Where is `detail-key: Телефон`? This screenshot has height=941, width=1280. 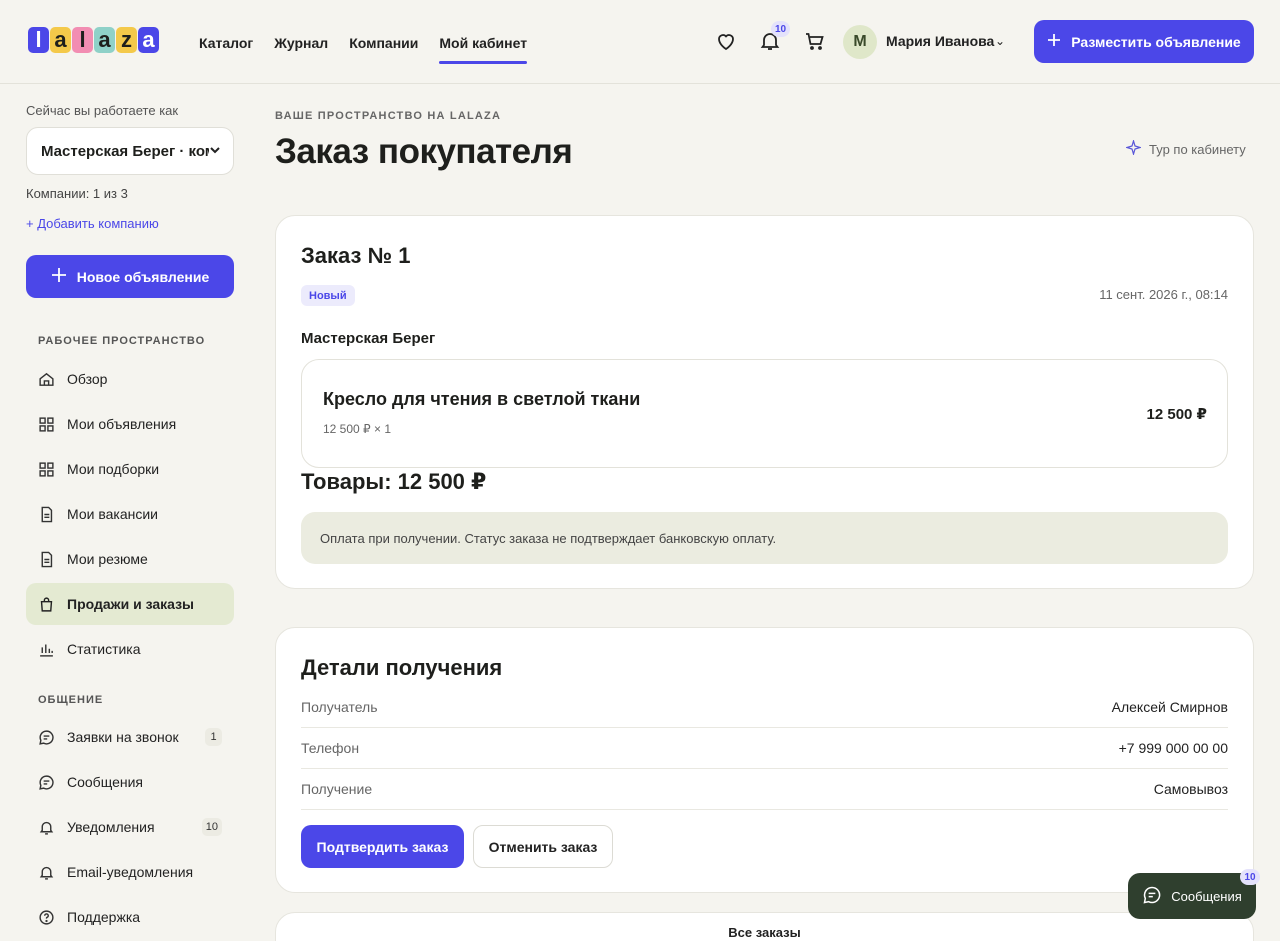 detail-key: Телефон is located at coordinates (330, 748).